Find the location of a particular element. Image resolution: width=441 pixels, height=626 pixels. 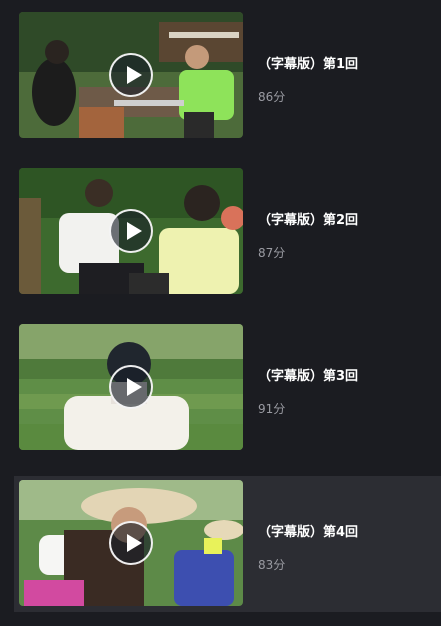

episode-duration: 86分 is located at coordinates (272, 97).